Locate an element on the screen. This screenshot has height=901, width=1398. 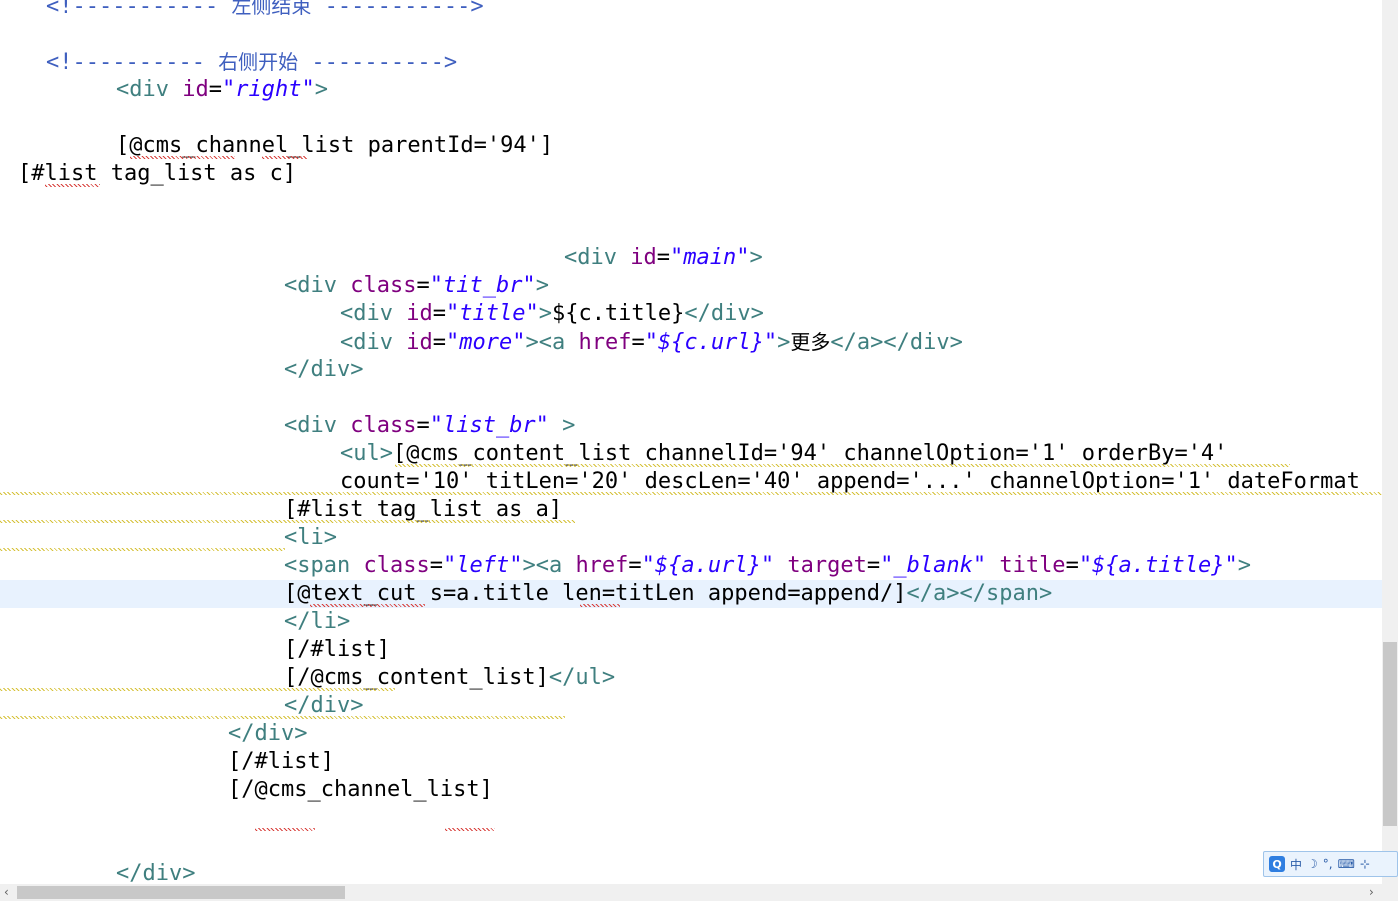
code-line: [/@cms_channel_list] is located at coordinates (246, 790).